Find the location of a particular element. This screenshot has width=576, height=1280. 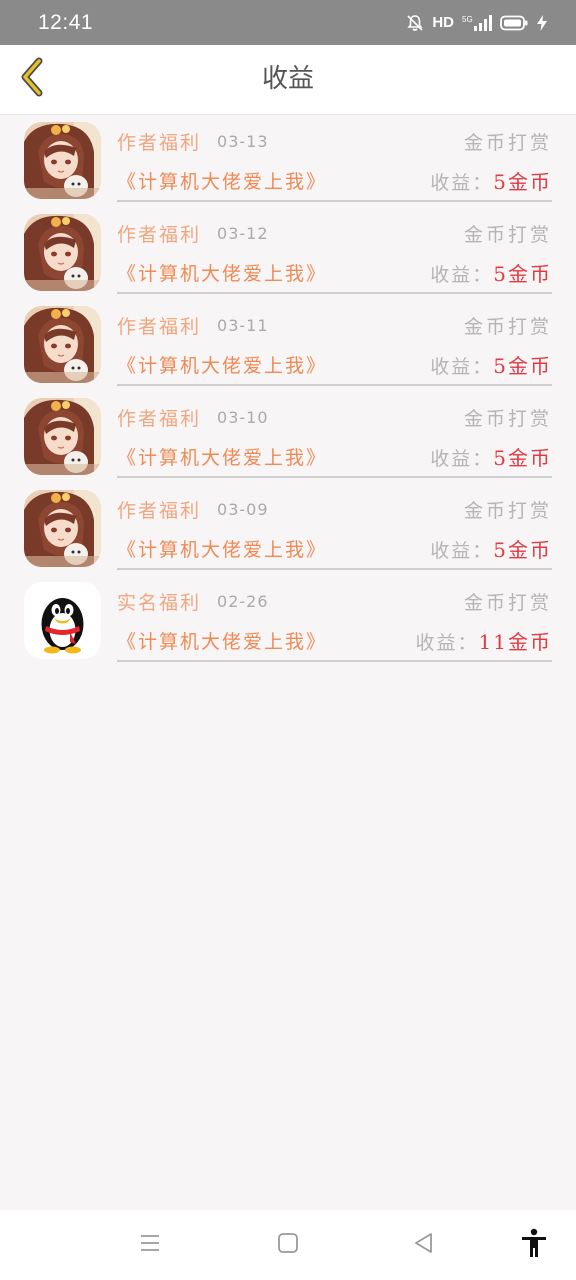

page-title: 收益 is located at coordinates (287, 79).